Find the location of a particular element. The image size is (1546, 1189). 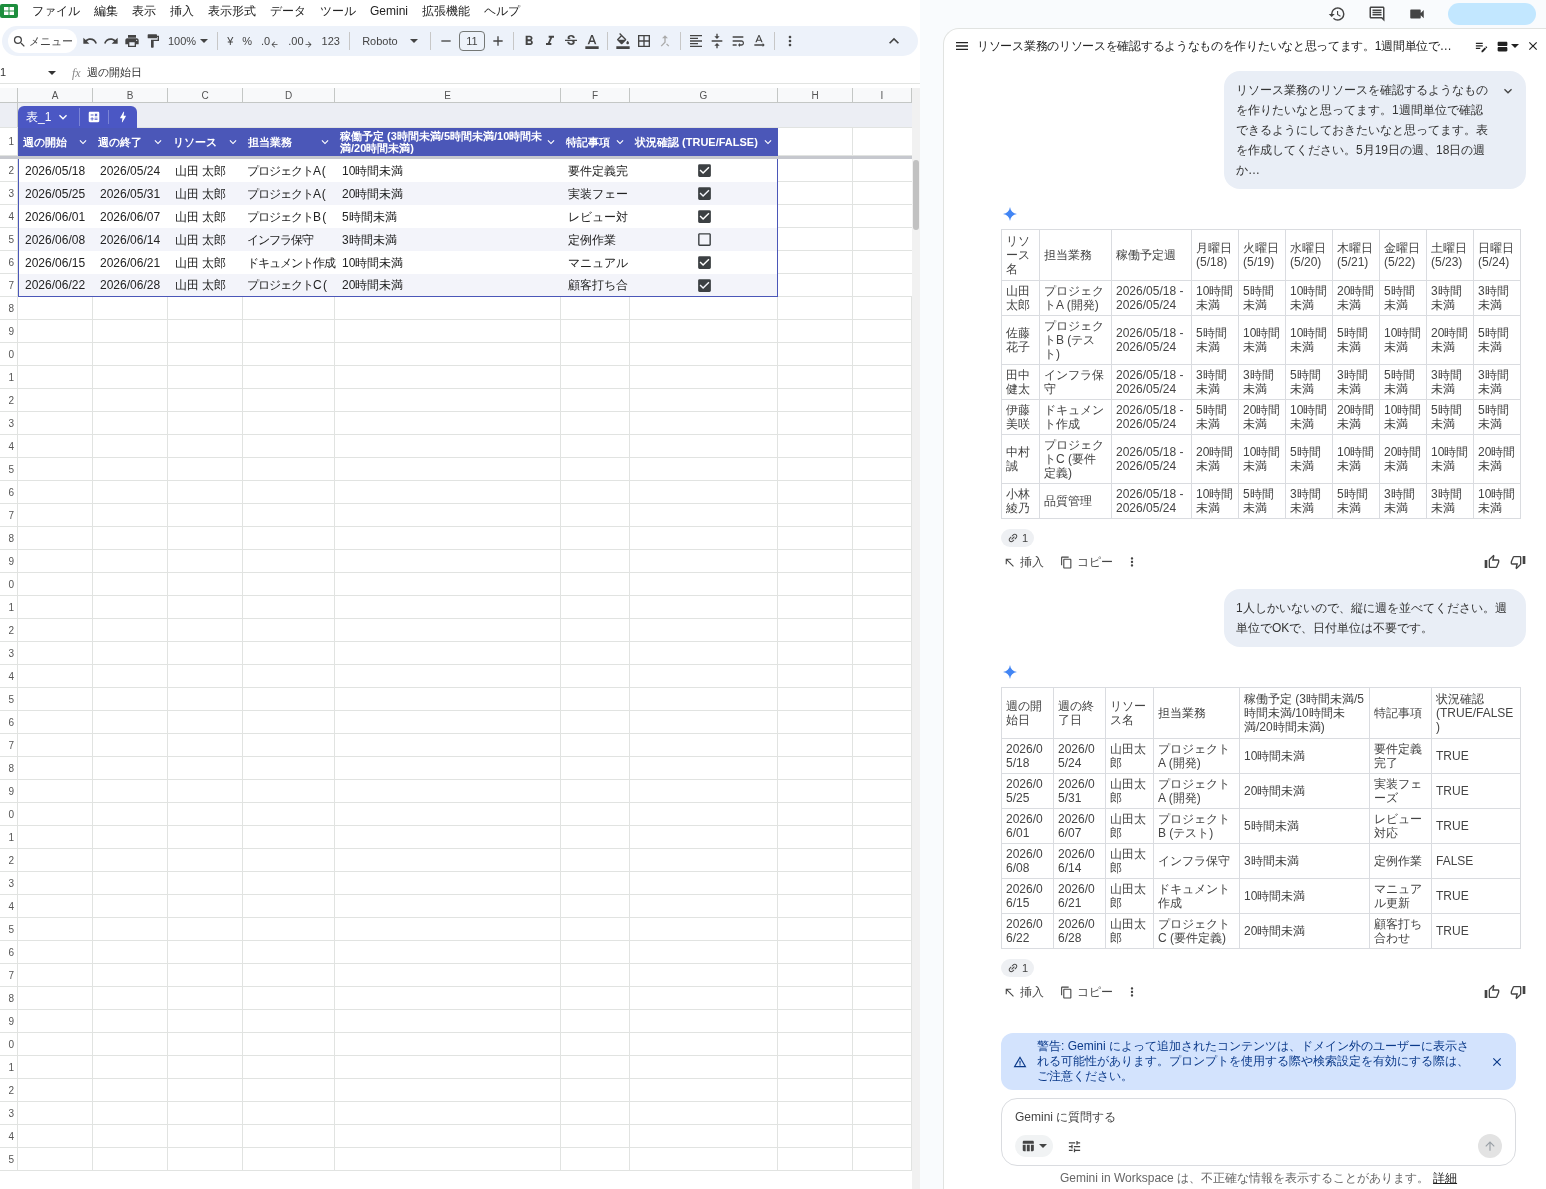

font-size-field: 11 is located at coordinates (471, 41).